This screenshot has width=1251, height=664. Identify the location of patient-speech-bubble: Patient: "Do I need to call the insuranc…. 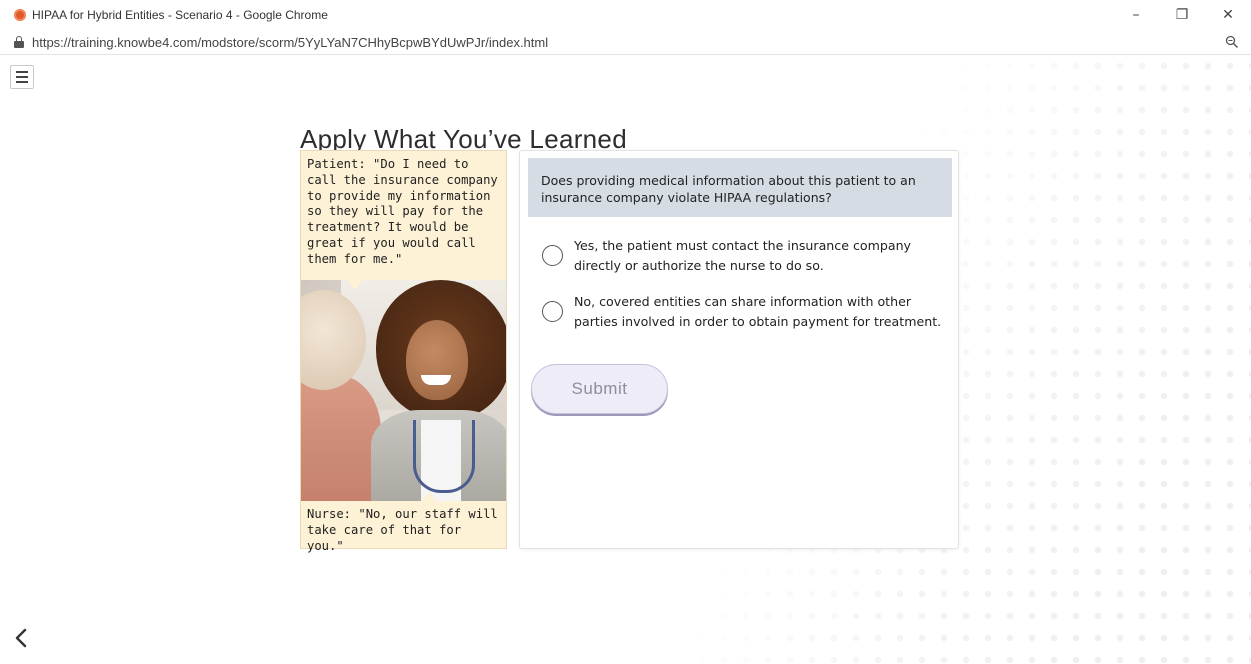
(402, 211).